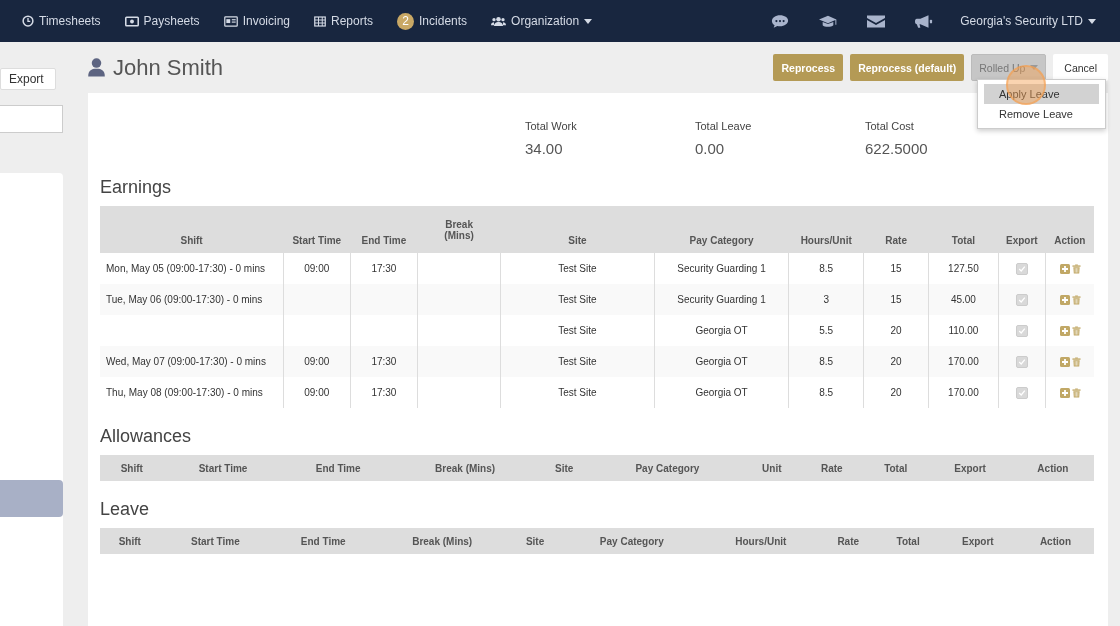 This screenshot has width=1120, height=626. What do you see at coordinates (192, 268) in the screenshot?
I see `table-cell: Mon, May 05 (09:00-17:30) - 0 mins` at bounding box center [192, 268].